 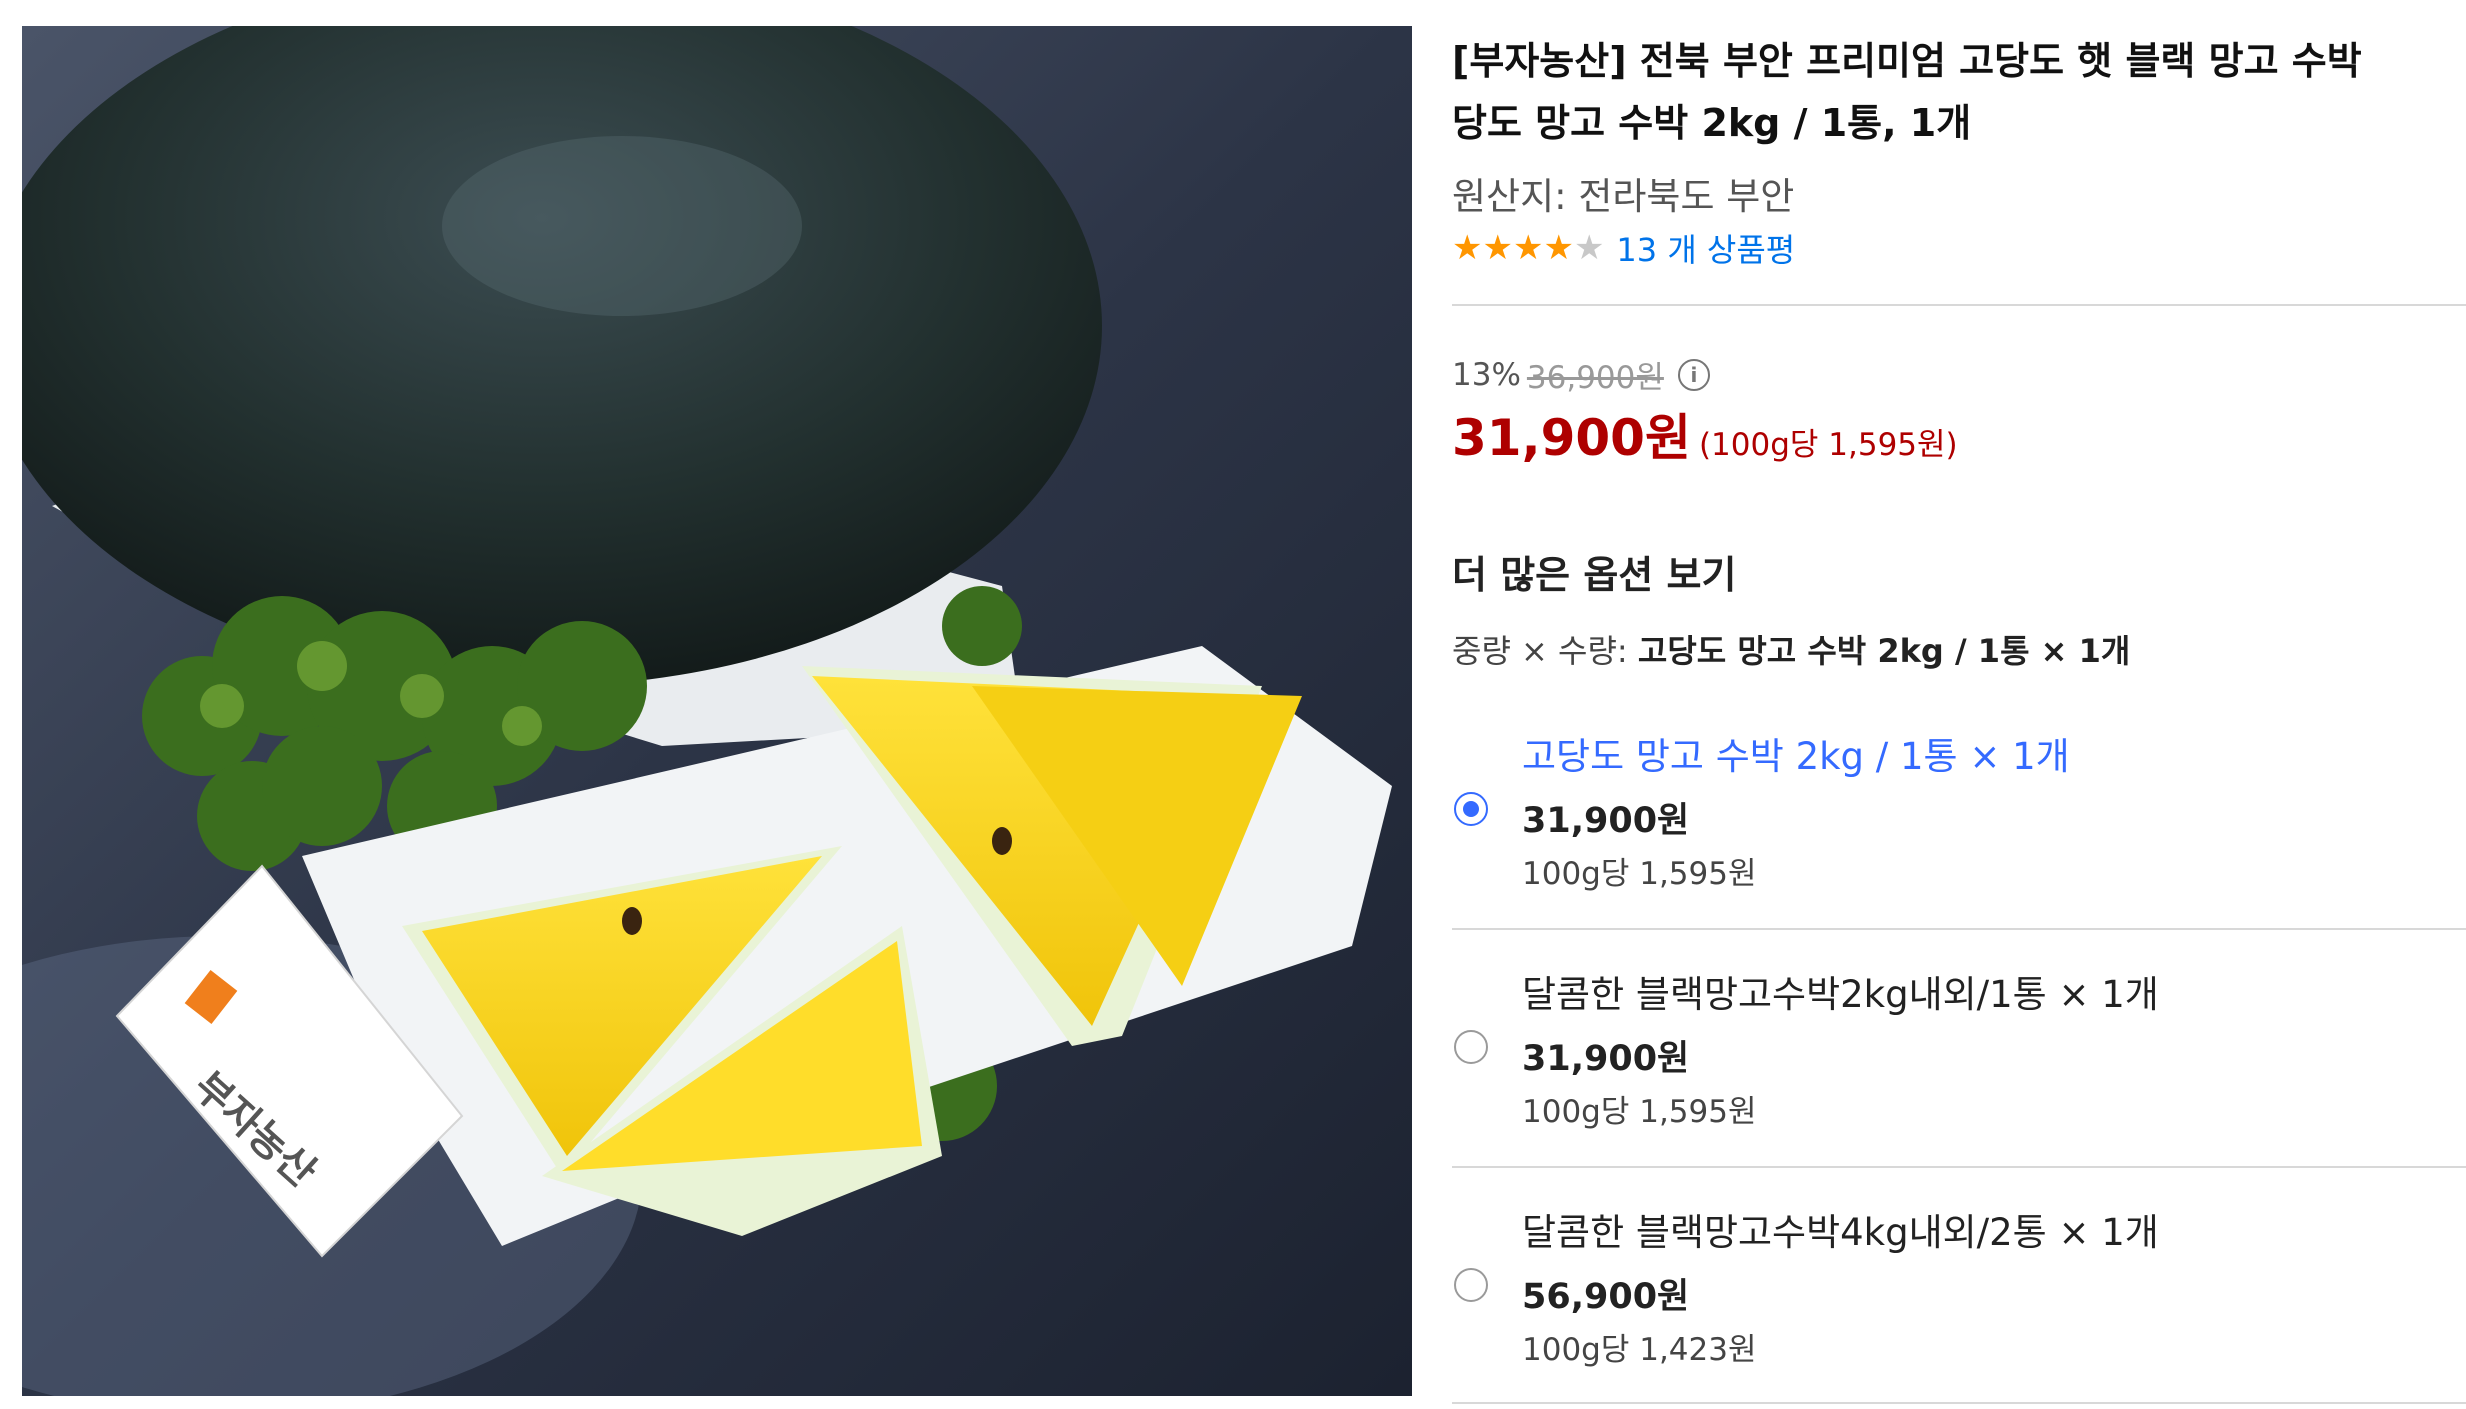 I want to click on radio-button-selected, so click(x=1471, y=809).